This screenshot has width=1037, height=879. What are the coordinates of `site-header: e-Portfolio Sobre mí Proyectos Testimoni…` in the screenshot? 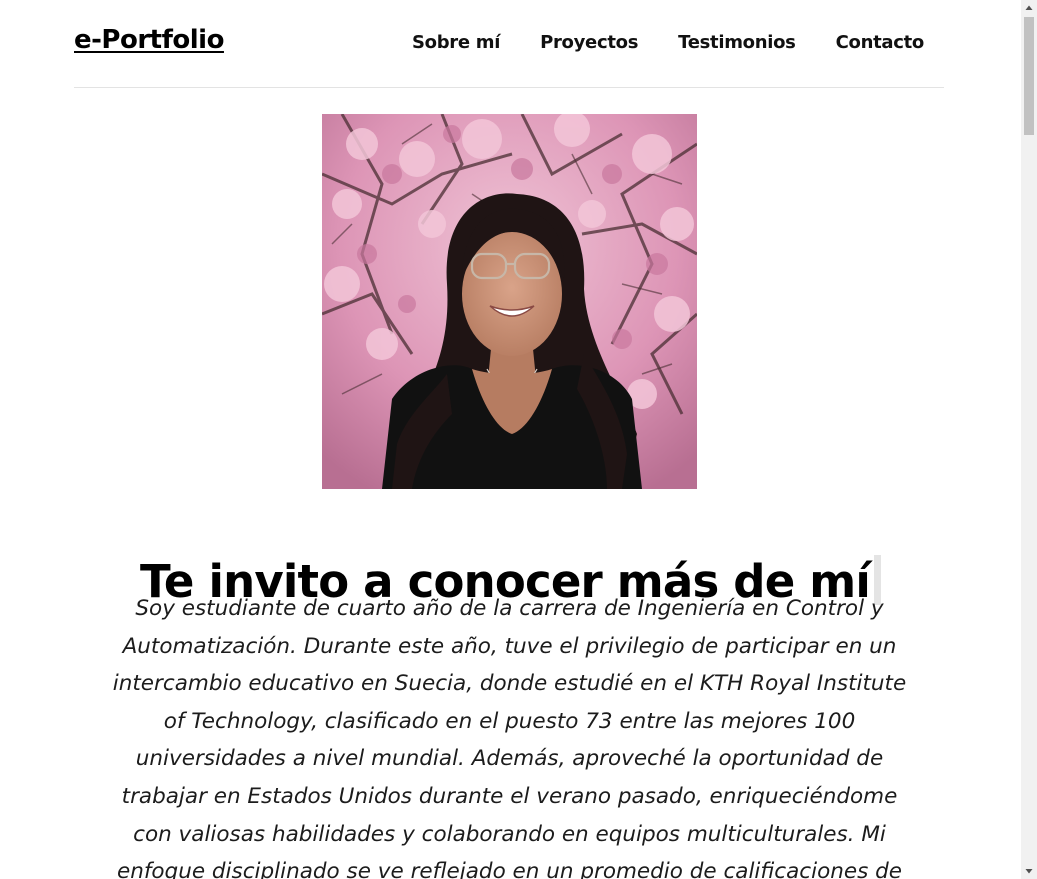 It's located at (509, 44).